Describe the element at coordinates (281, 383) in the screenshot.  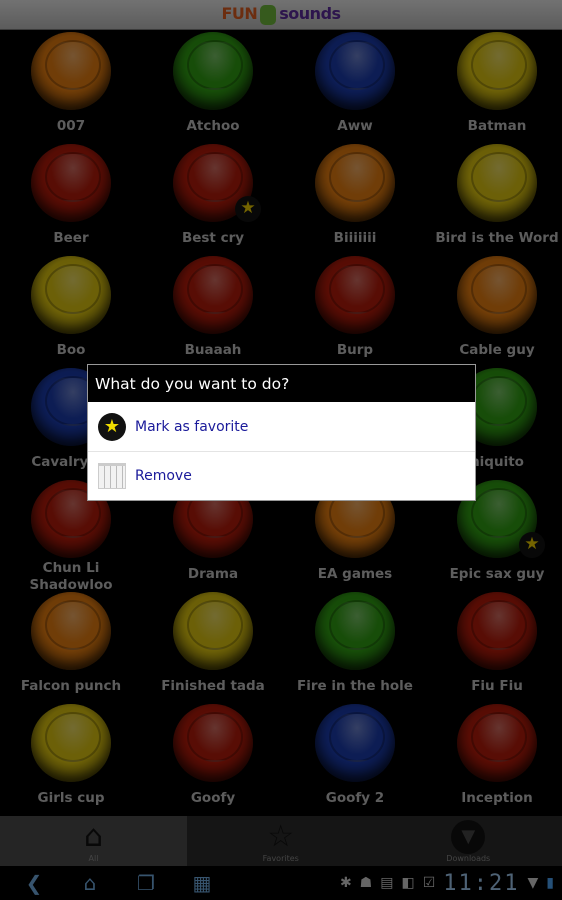
I see `dialog-title: What do you want to do?` at that location.